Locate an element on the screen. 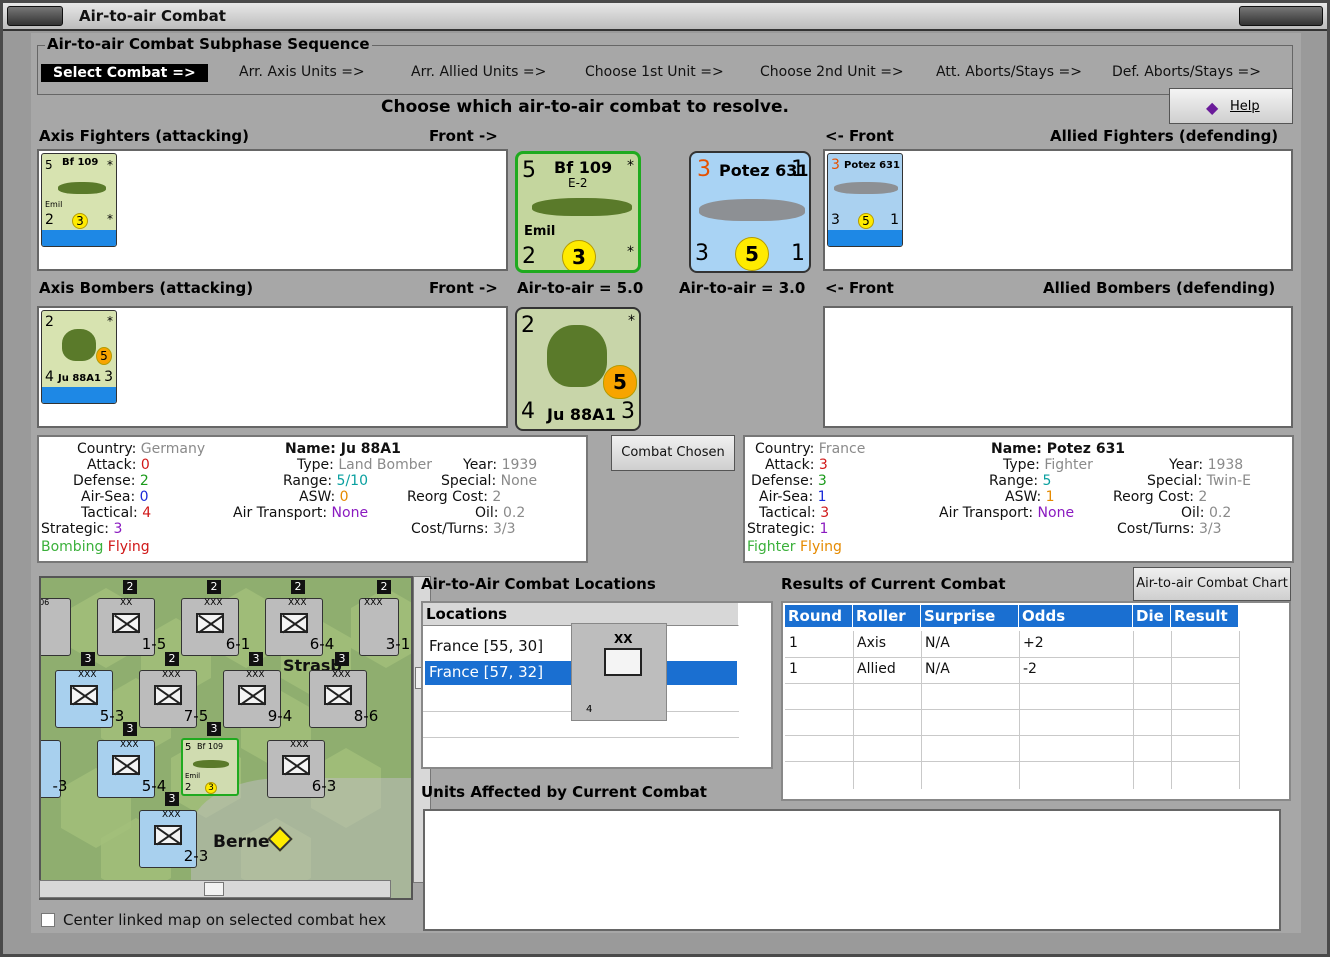 The width and height of the screenshot is (1330, 957). allied-fighters-label: Allied Fighters (defending) is located at coordinates (1164, 136).